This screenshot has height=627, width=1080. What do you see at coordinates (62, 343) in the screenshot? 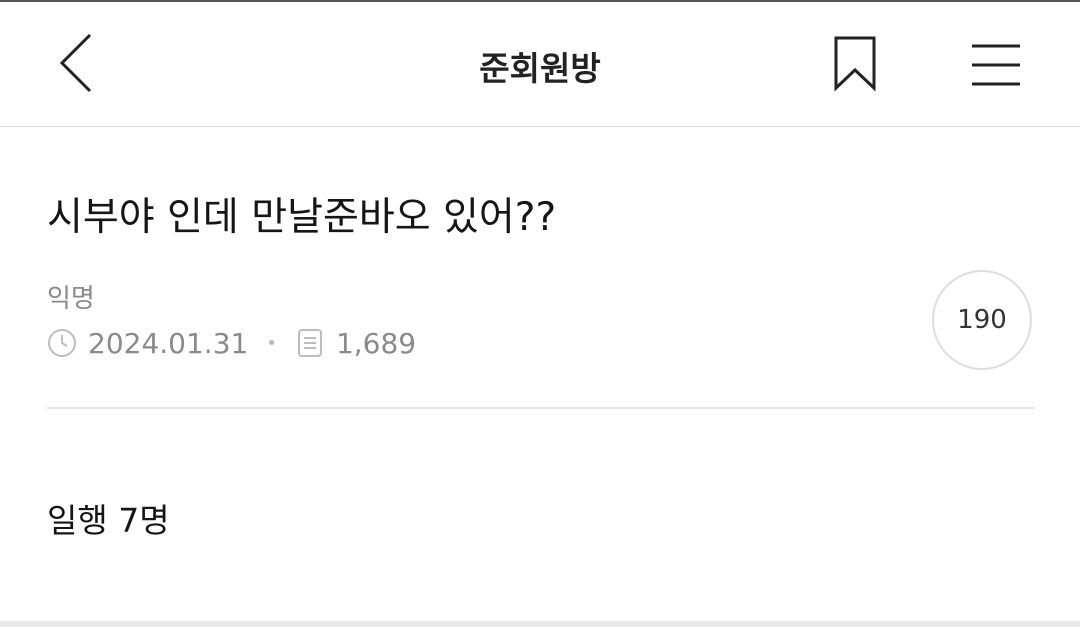
I see `clock-icon` at bounding box center [62, 343].